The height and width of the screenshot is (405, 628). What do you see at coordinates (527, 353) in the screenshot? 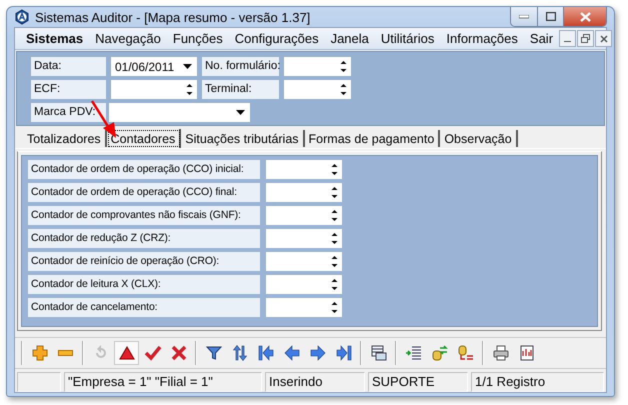
I see `chart-icon` at bounding box center [527, 353].